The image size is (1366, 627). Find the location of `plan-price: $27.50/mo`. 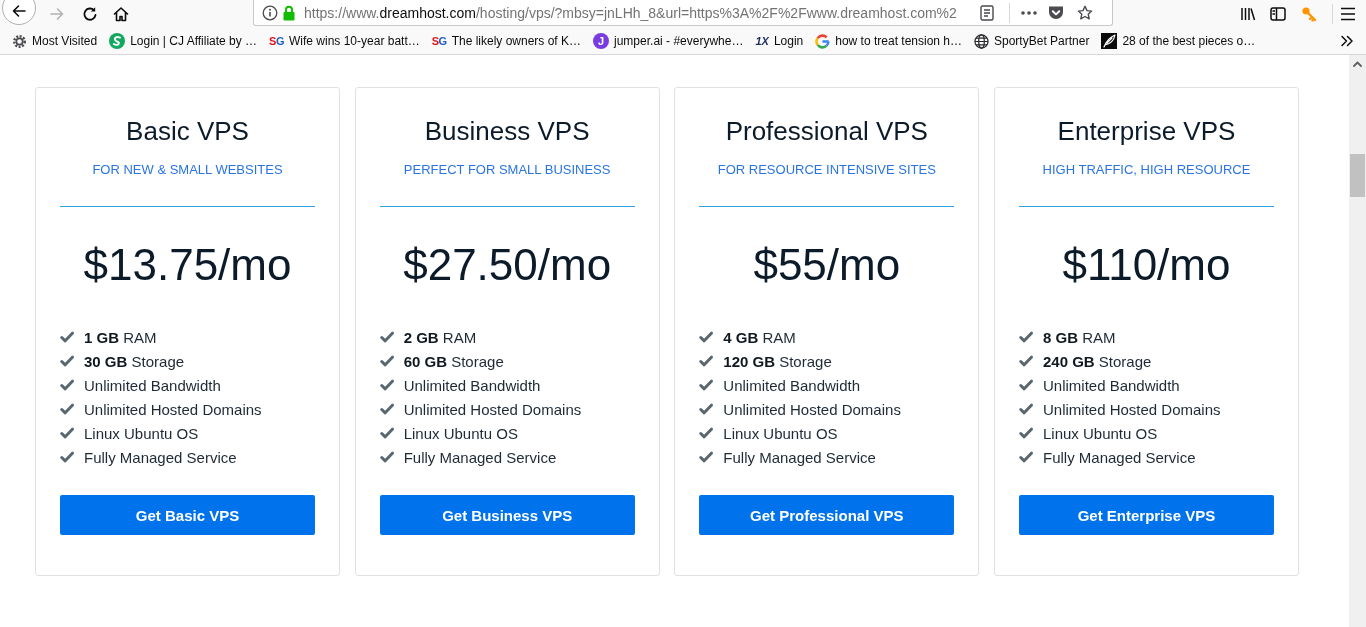

plan-price: $27.50/mo is located at coordinates (507, 265).